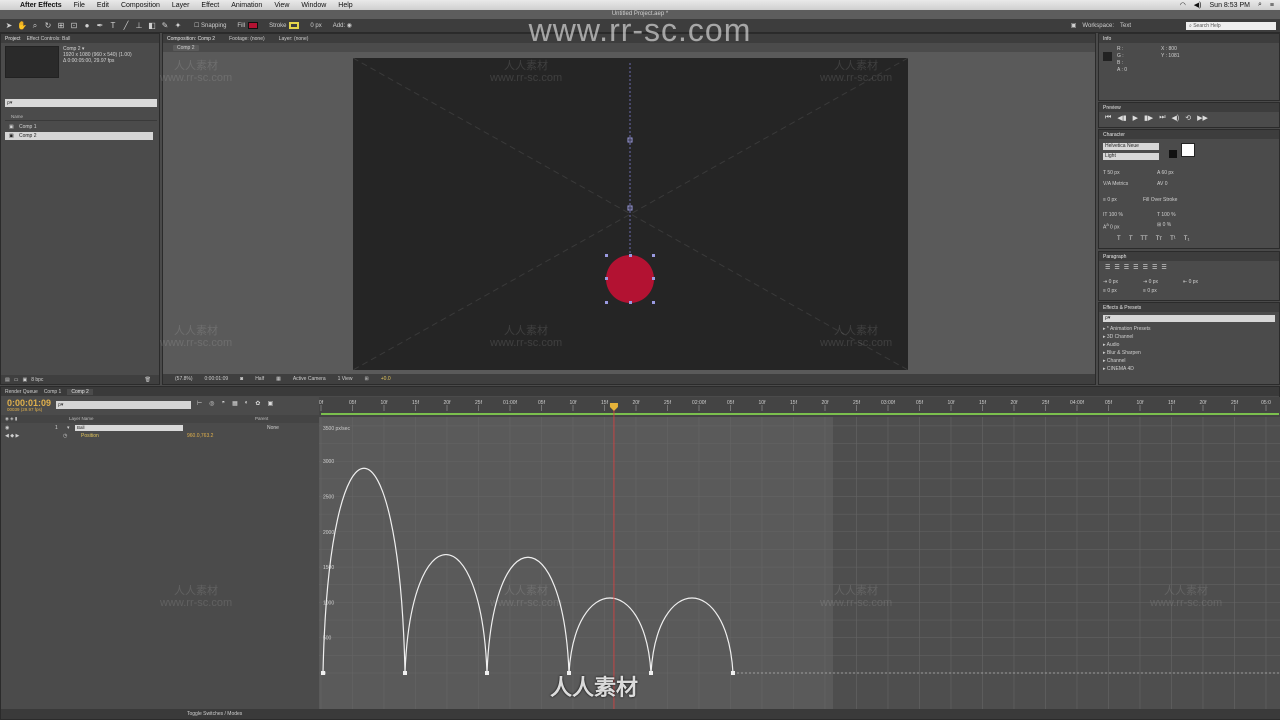 The image size is (1280, 720). I want to click on effects-search-input: ρ▾, so click(1189, 318).